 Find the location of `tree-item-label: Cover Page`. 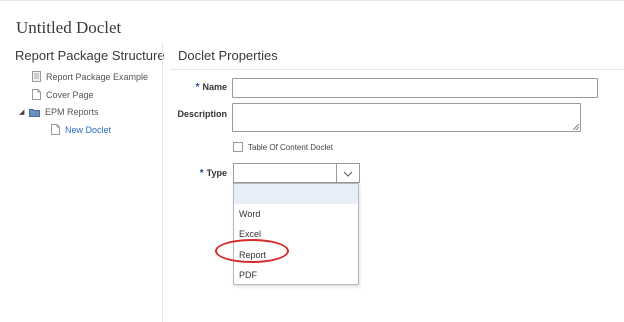

tree-item-label: Cover Page is located at coordinates (70, 94).